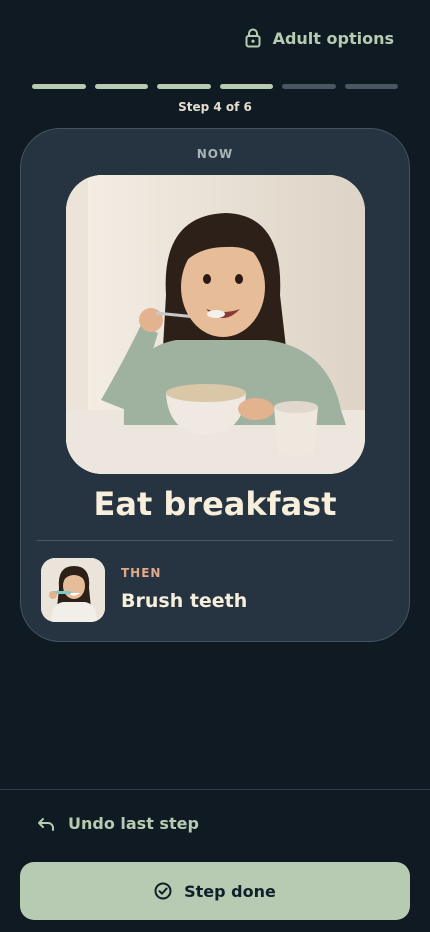  Describe the element at coordinates (230, 891) in the screenshot. I see `step-done-label: Step done` at that location.